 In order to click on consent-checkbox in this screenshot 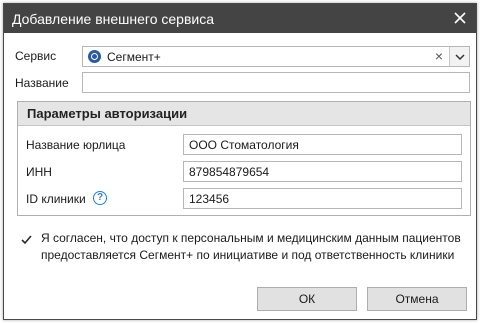, I will do `click(26, 239)`.